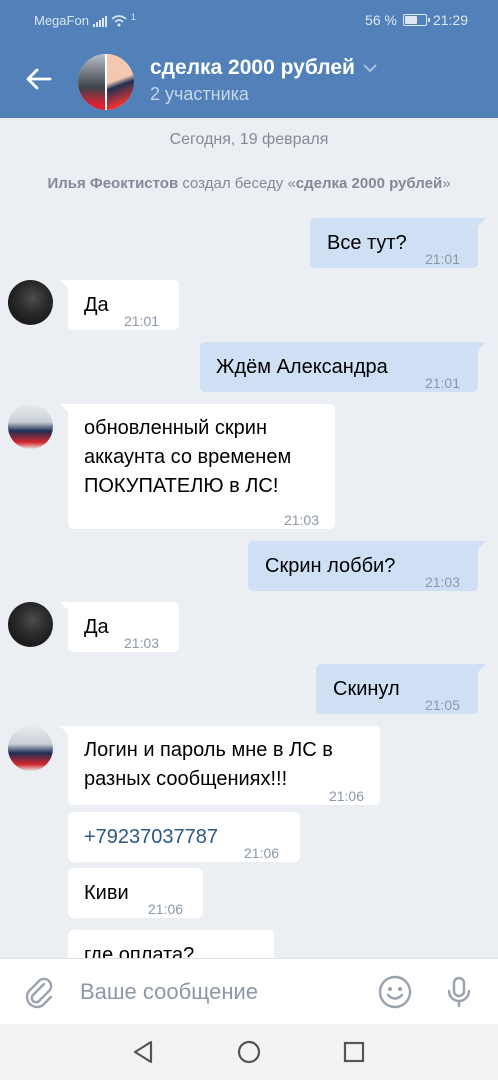 The image size is (498, 1080). I want to click on battery-icon, so click(416, 20).